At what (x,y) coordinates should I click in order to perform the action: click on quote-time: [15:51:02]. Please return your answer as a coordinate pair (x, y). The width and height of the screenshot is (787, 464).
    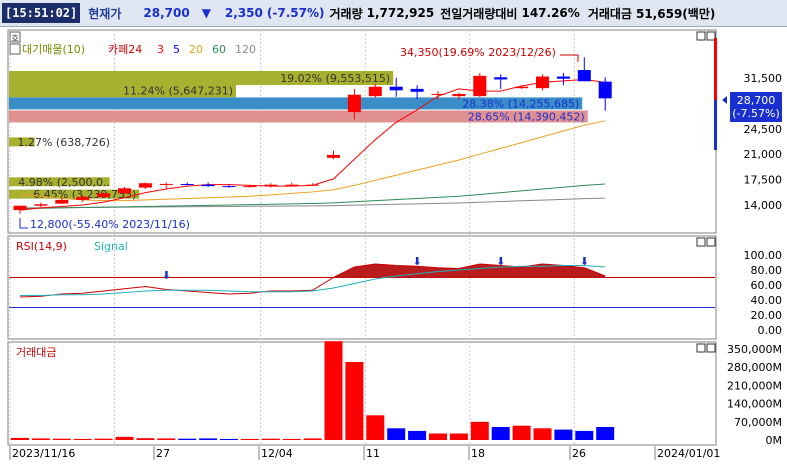
    Looking at the image, I should click on (41, 13).